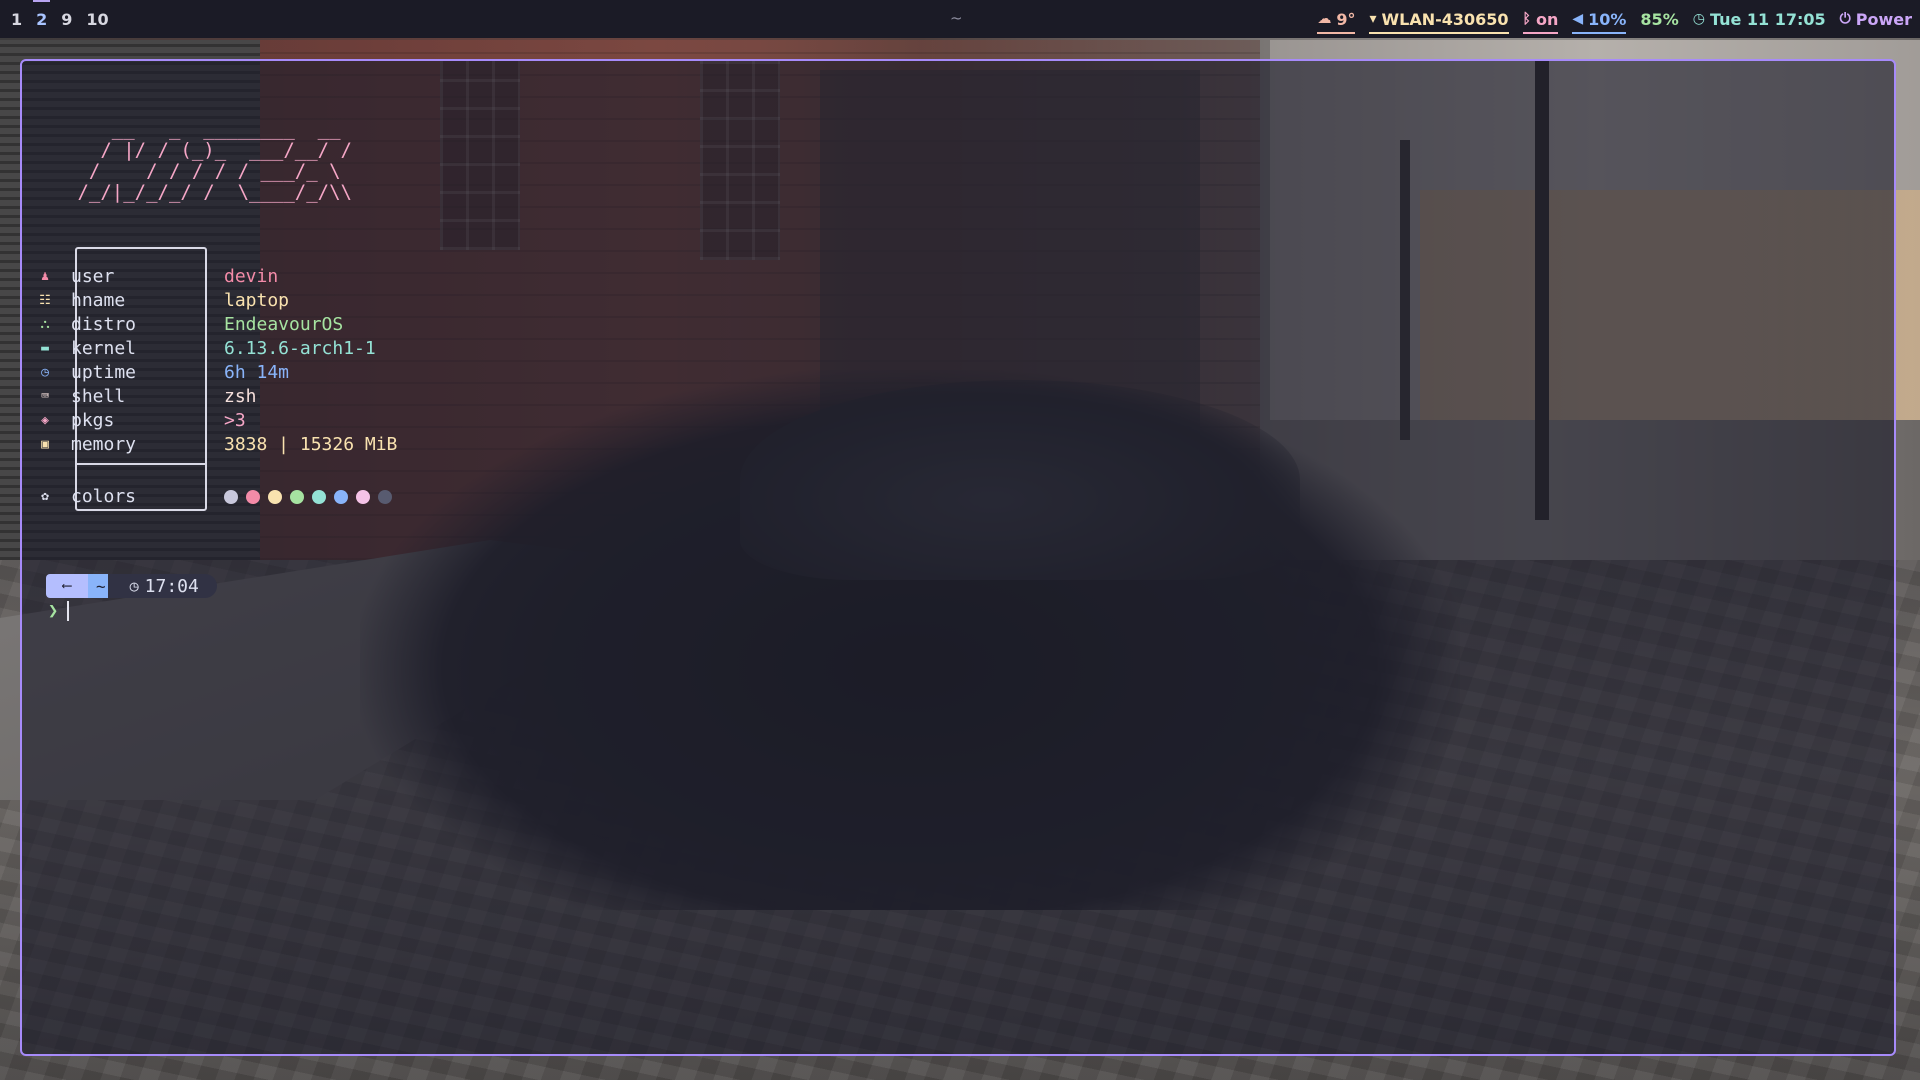 The image size is (1920, 1080). I want to click on kernel-icon: ▬, so click(45, 348).